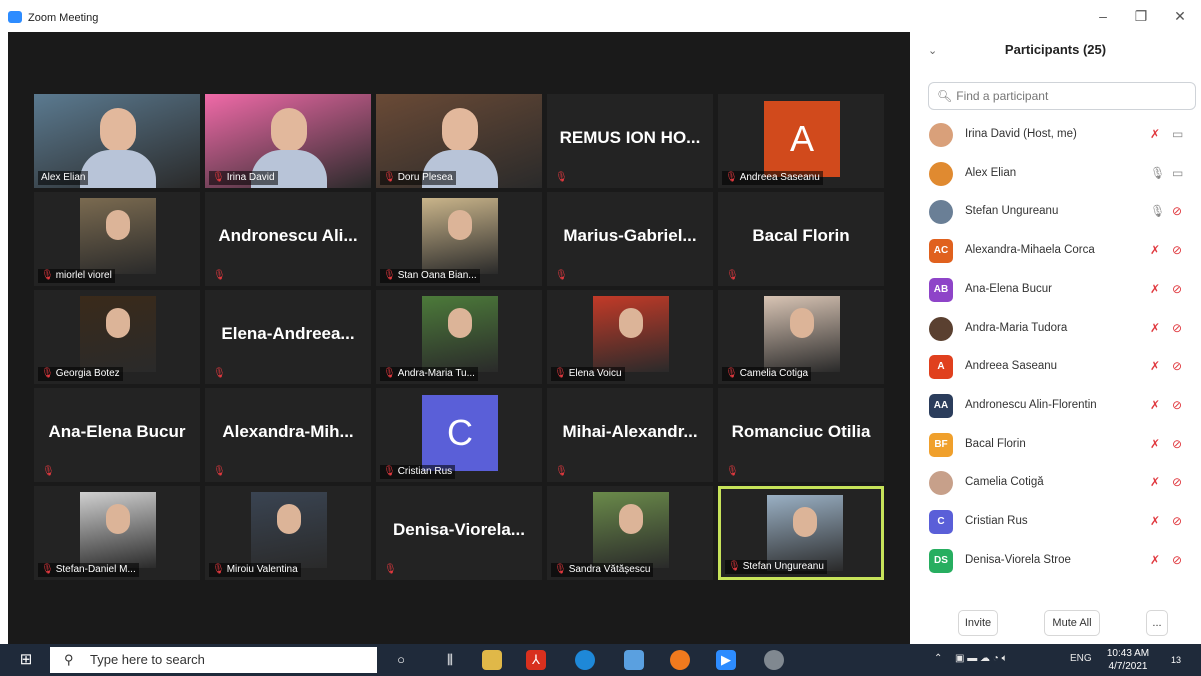 The image size is (1201, 676). Describe the element at coordinates (630, 337) in the screenshot. I see `participant-tile: 🎙︎ Elena Voicu` at that location.